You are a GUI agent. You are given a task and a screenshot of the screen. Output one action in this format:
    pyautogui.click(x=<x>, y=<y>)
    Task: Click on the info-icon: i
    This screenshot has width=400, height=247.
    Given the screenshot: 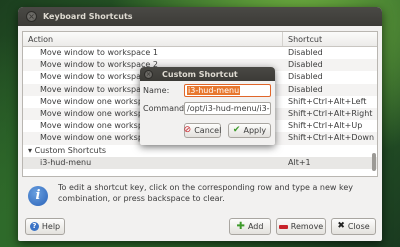 What is the action you would take?
    pyautogui.click(x=38, y=196)
    